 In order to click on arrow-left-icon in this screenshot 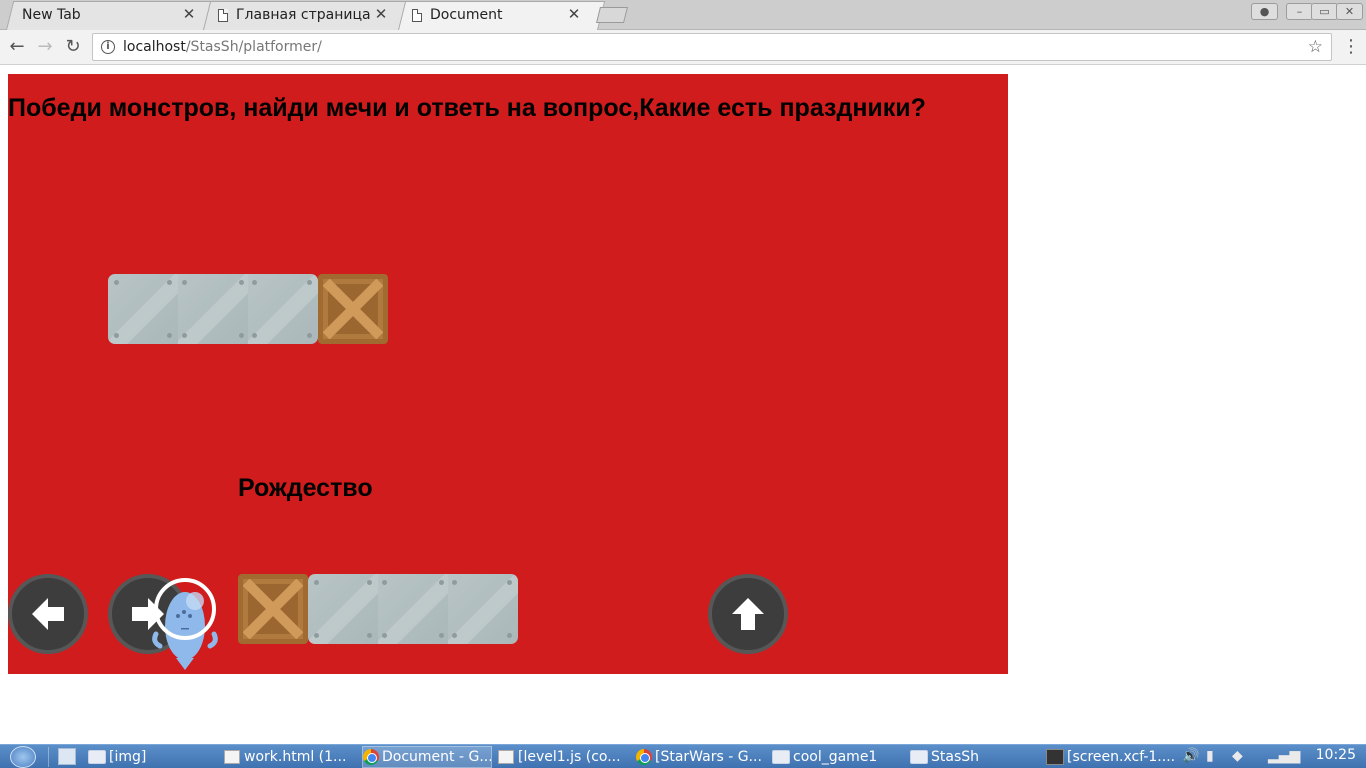, I will do `click(48, 614)`.